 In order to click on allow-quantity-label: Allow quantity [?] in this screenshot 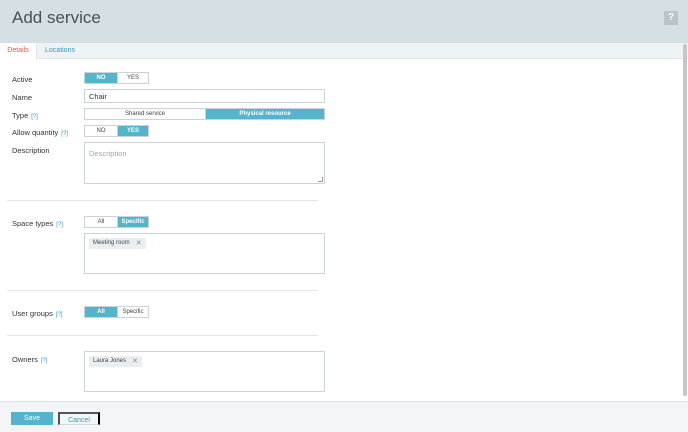, I will do `click(40, 132)`.